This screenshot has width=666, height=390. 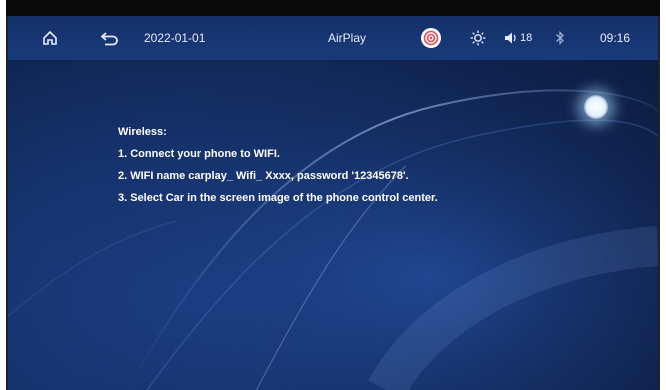 I want to click on bluetooth-icon, so click(x=560, y=38).